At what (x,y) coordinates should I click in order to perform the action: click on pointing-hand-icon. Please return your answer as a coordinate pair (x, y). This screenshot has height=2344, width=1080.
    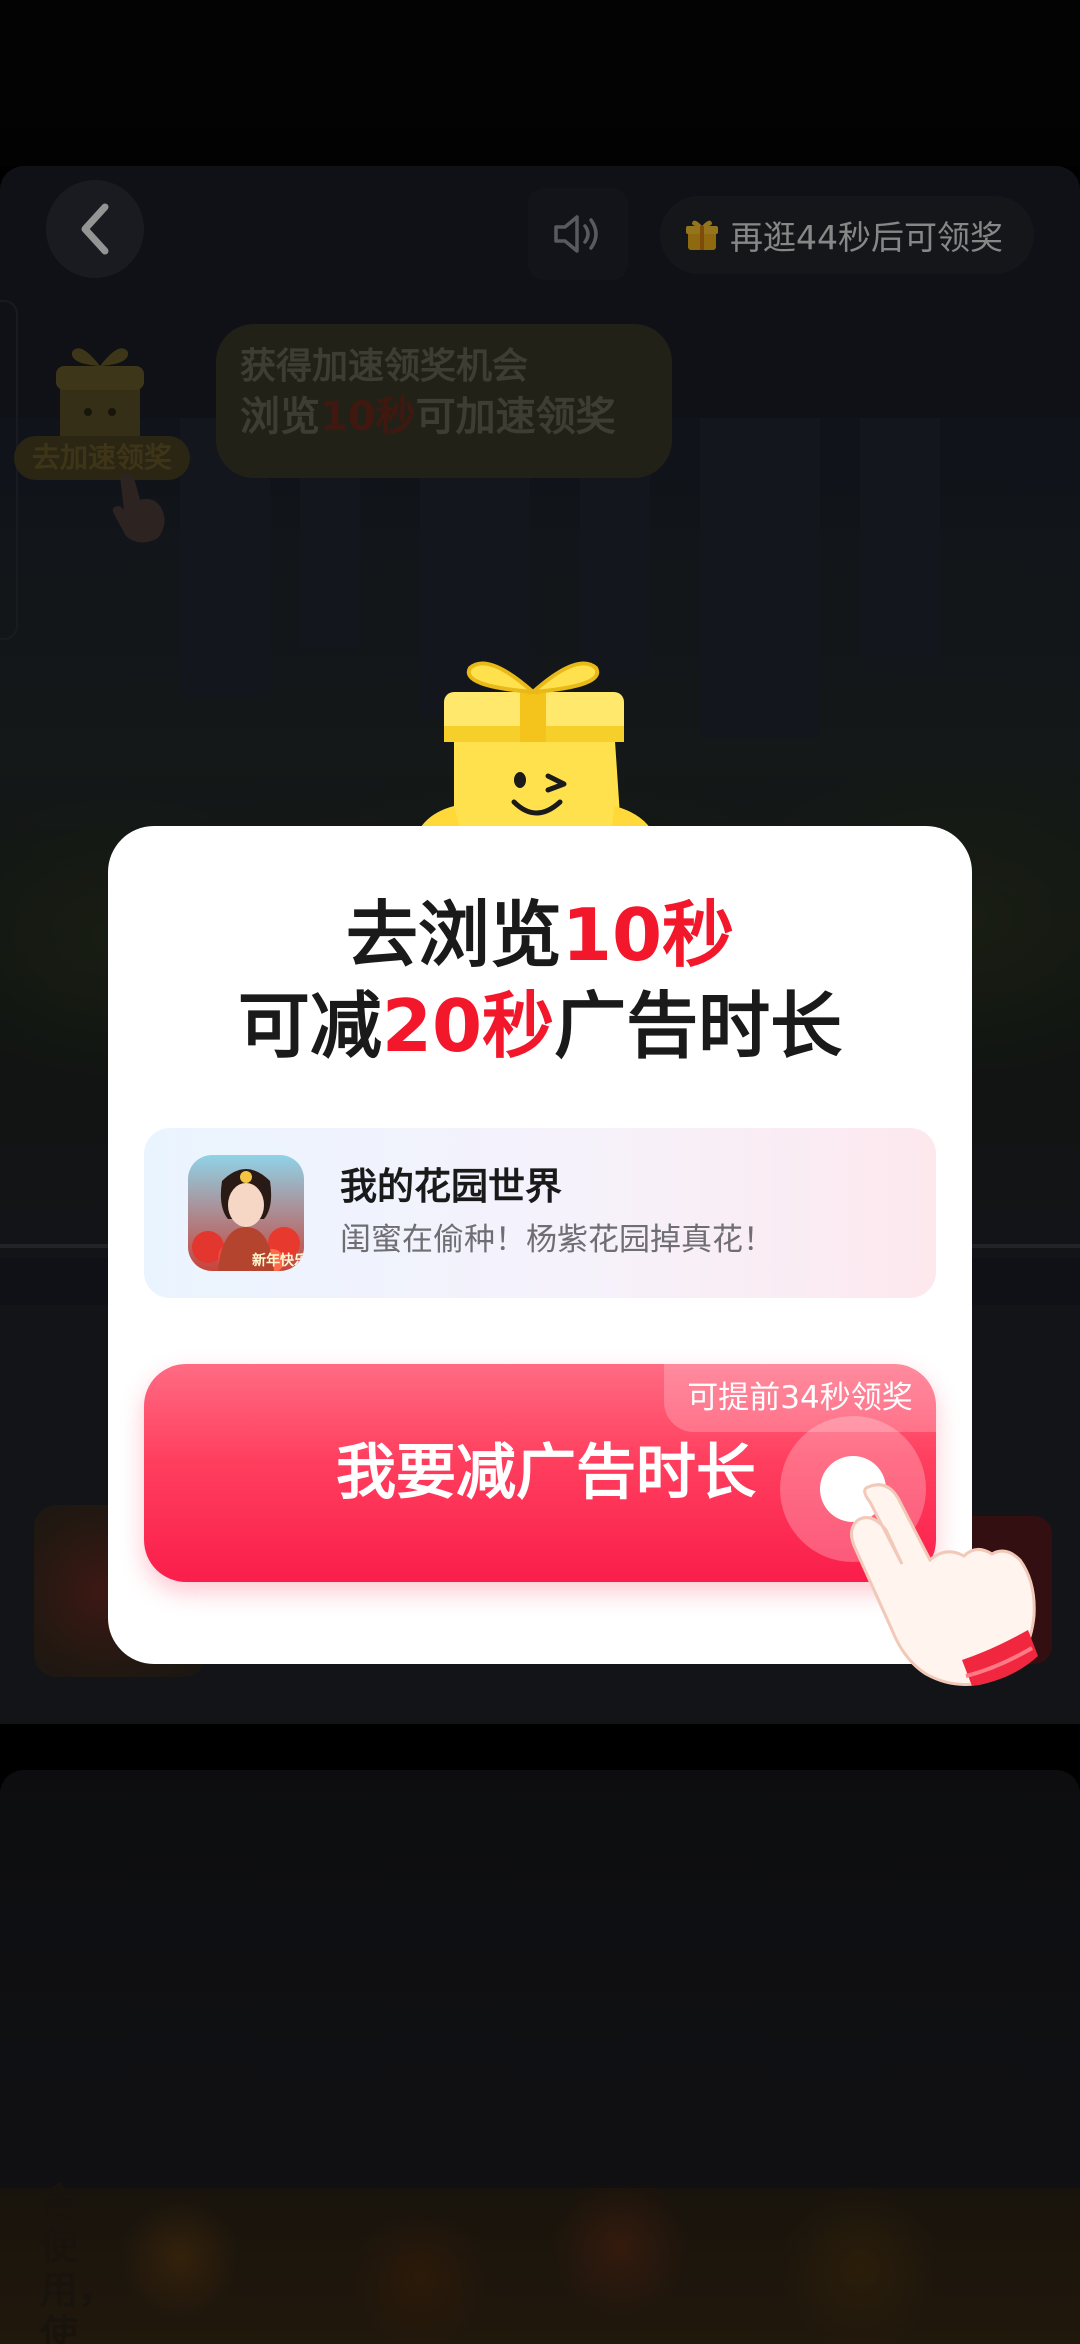
    Looking at the image, I should click on (944, 1584).